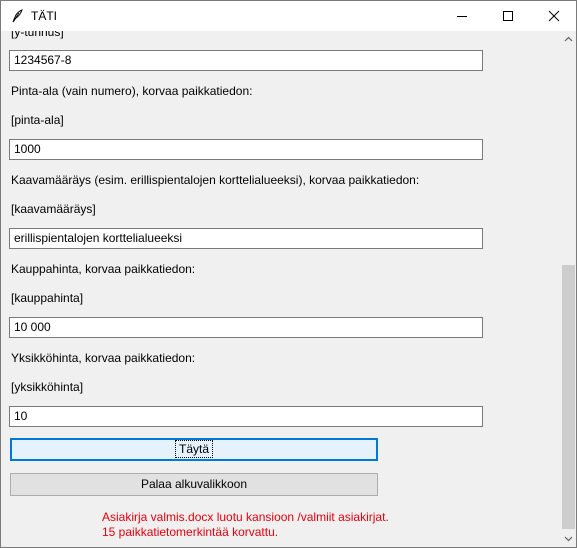 The height and width of the screenshot is (548, 577). Describe the element at coordinates (53, 209) in the screenshot. I see `kaava-tag: [kaavamääräys]` at that location.